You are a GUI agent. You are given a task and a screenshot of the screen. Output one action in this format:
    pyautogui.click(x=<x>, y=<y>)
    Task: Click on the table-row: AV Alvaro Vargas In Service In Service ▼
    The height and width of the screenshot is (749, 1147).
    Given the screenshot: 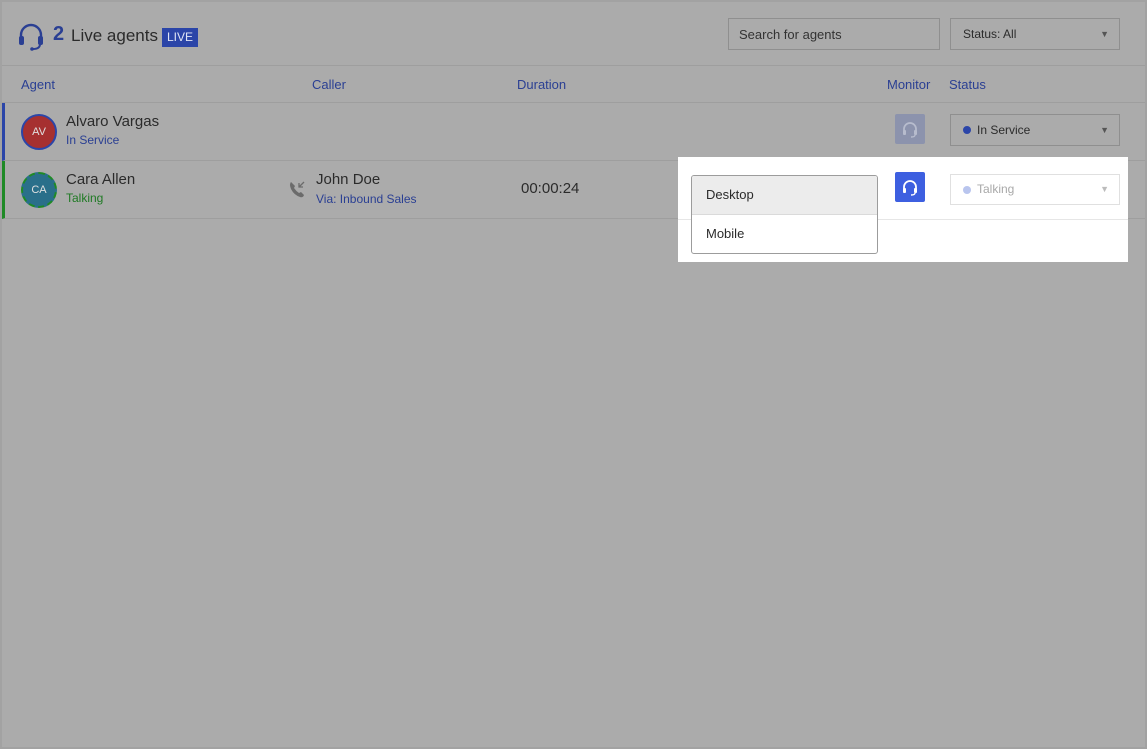 What is the action you would take?
    pyautogui.click(x=573, y=132)
    